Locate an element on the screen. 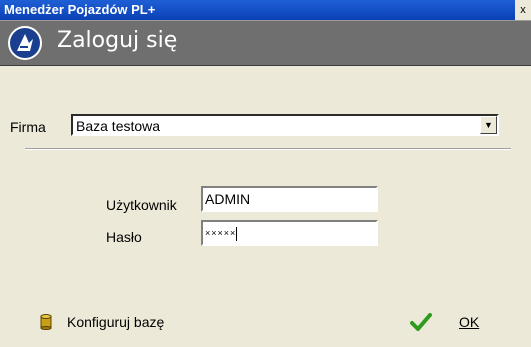 The height and width of the screenshot is (347, 531). close-button: x is located at coordinates (523, 10).